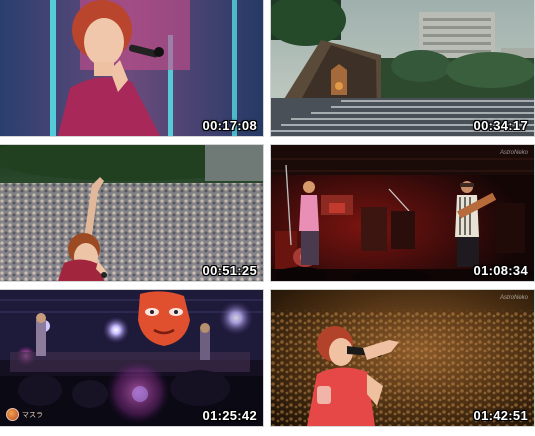 This screenshot has height=436, width=535. I want to click on timestamp: 01:08:34, so click(500, 270).